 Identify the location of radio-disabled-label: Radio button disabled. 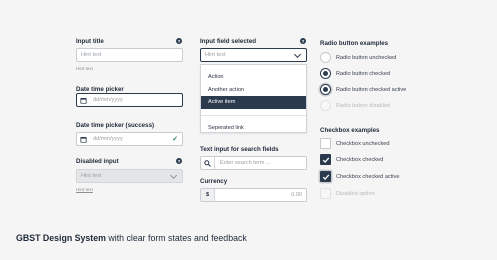
(363, 106).